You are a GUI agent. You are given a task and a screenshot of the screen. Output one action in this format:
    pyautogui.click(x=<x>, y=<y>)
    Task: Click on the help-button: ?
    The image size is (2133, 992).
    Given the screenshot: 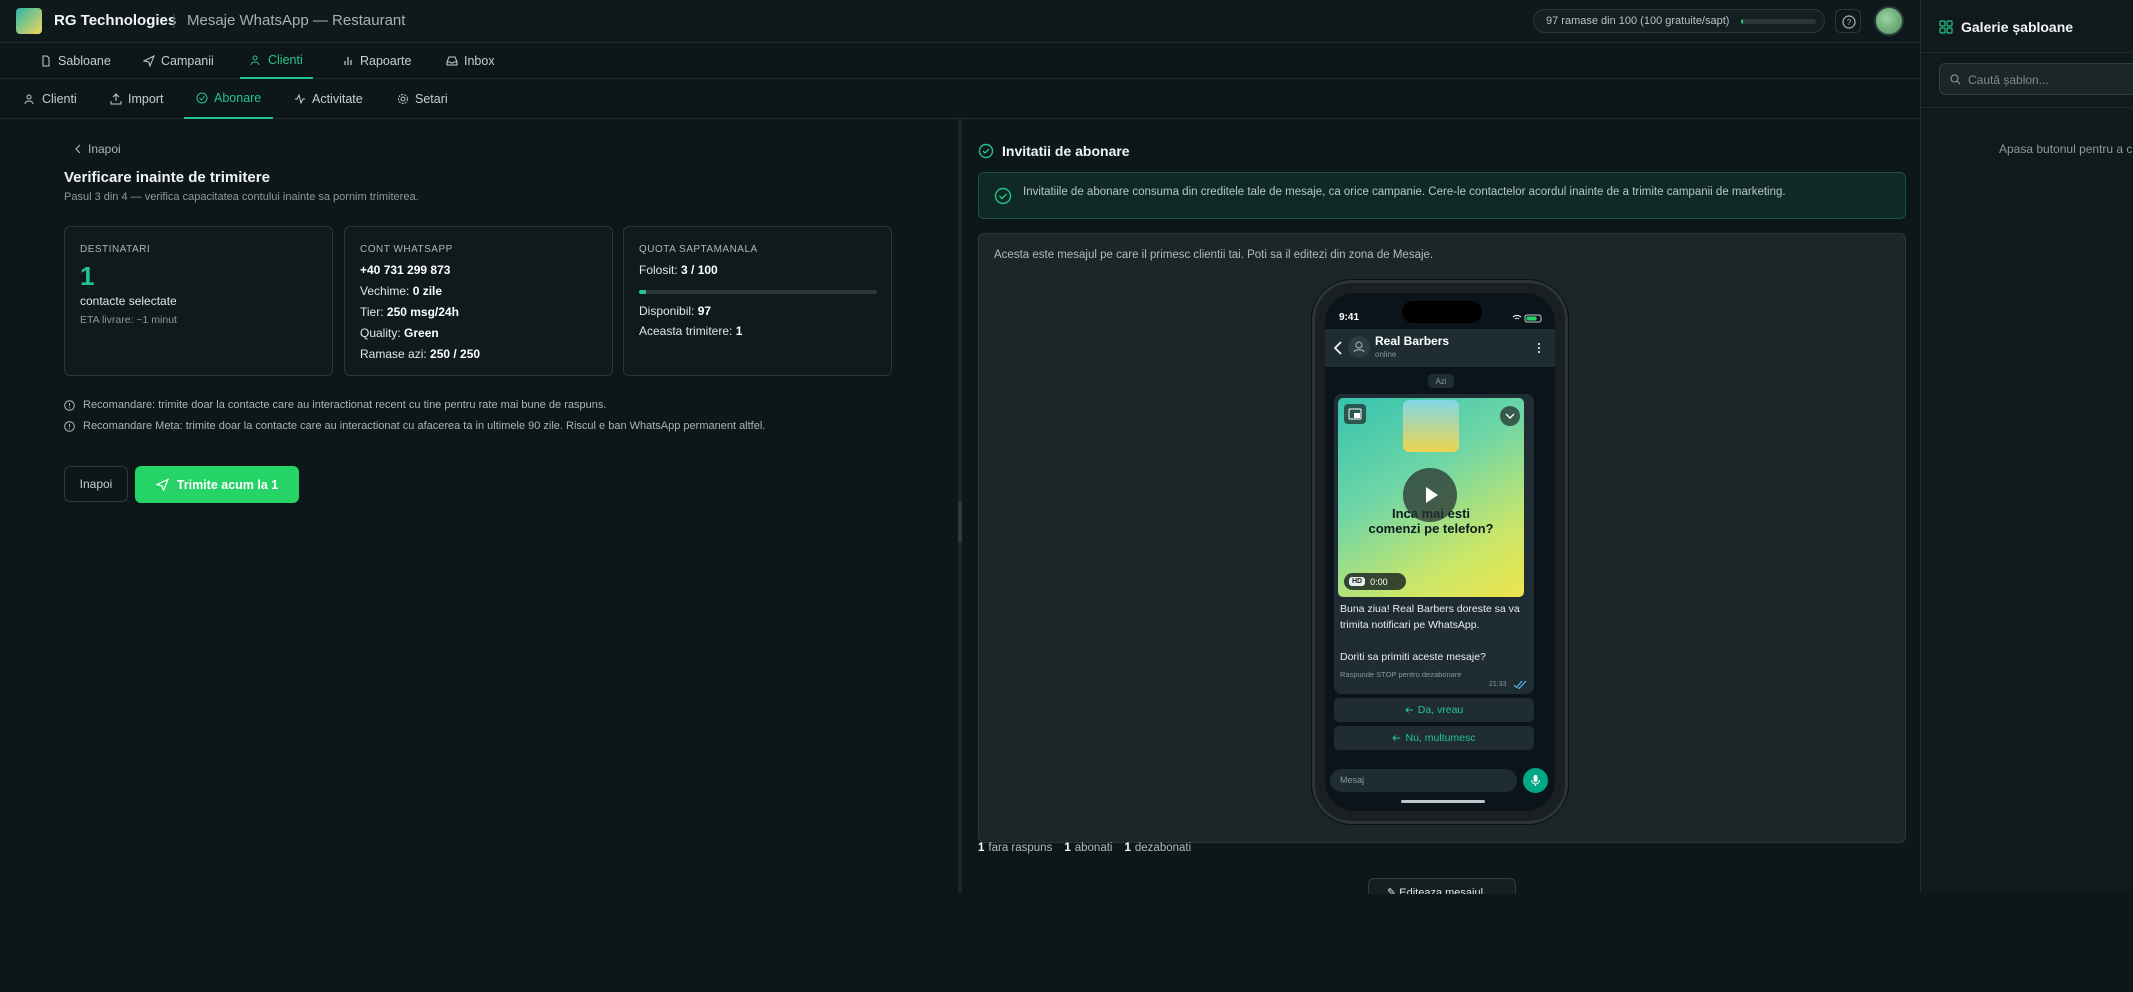 What is the action you would take?
    pyautogui.click(x=1848, y=21)
    